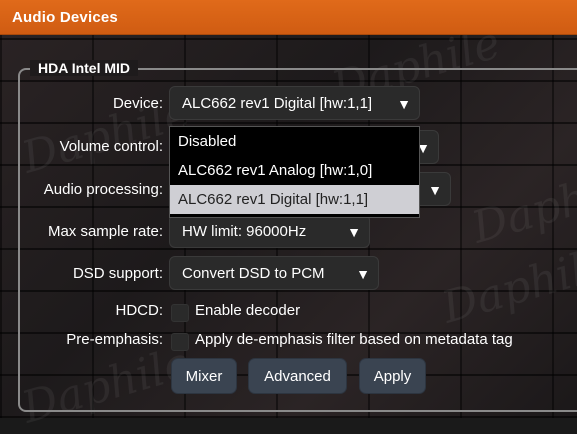 Image resolution: width=577 pixels, height=434 pixels. I want to click on hdcd-option-label: Enable decoder, so click(248, 310).